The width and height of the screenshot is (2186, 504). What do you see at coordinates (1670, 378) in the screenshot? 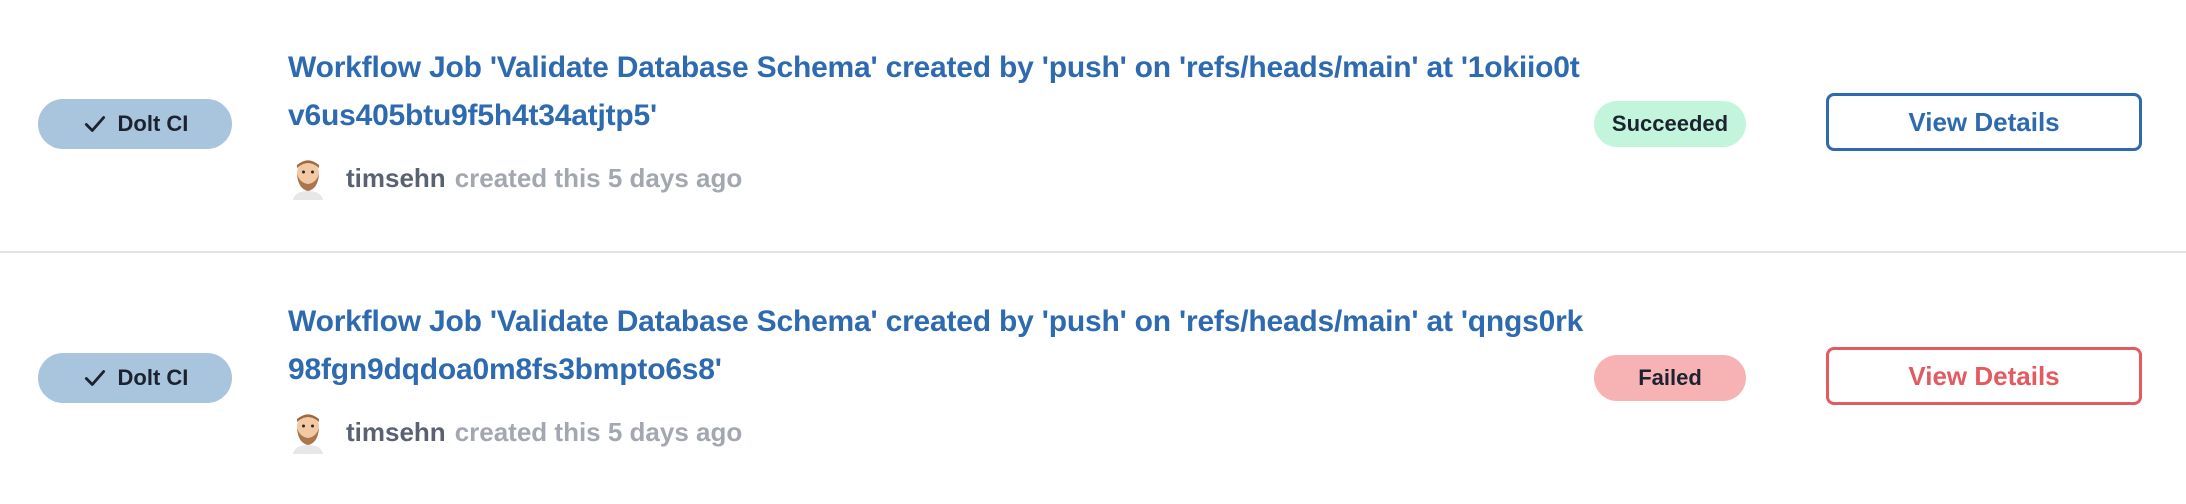
I see `status-badge: Failed` at bounding box center [1670, 378].